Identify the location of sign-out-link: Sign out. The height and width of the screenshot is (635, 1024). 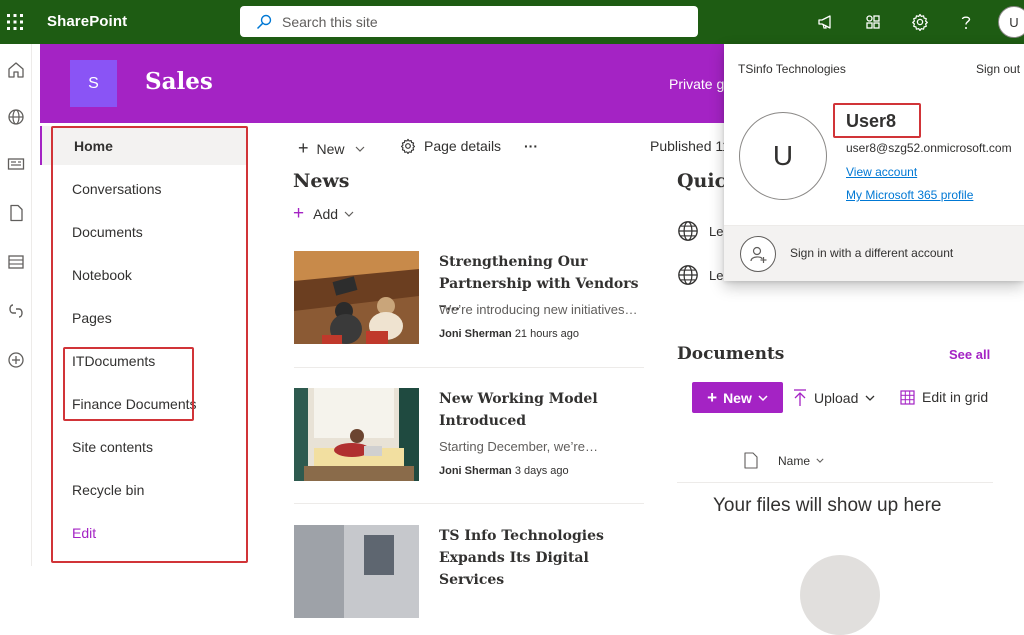
(998, 69).